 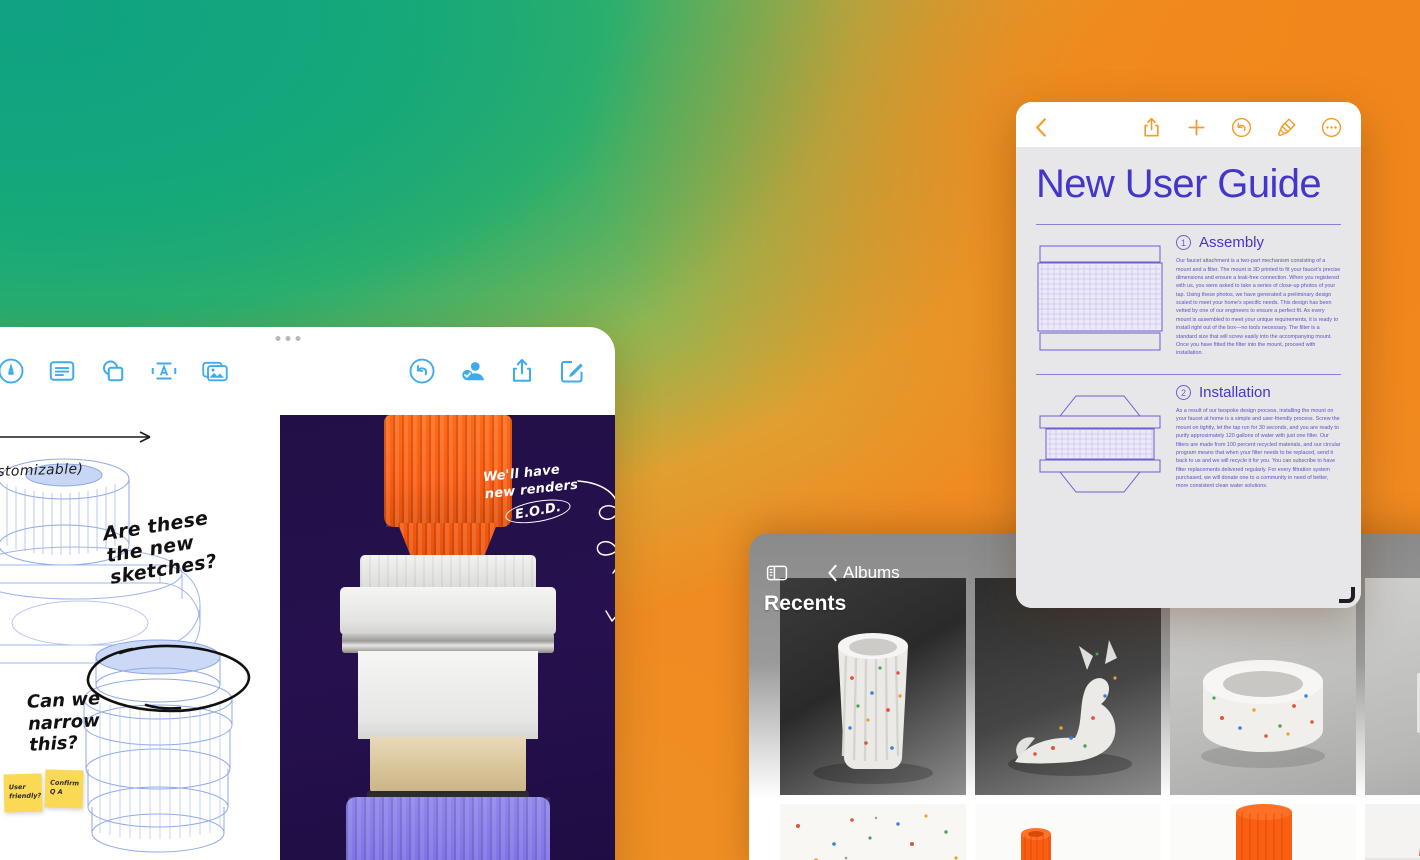 I want to click on photo-faucet-mount, so click(x=1263, y=832).